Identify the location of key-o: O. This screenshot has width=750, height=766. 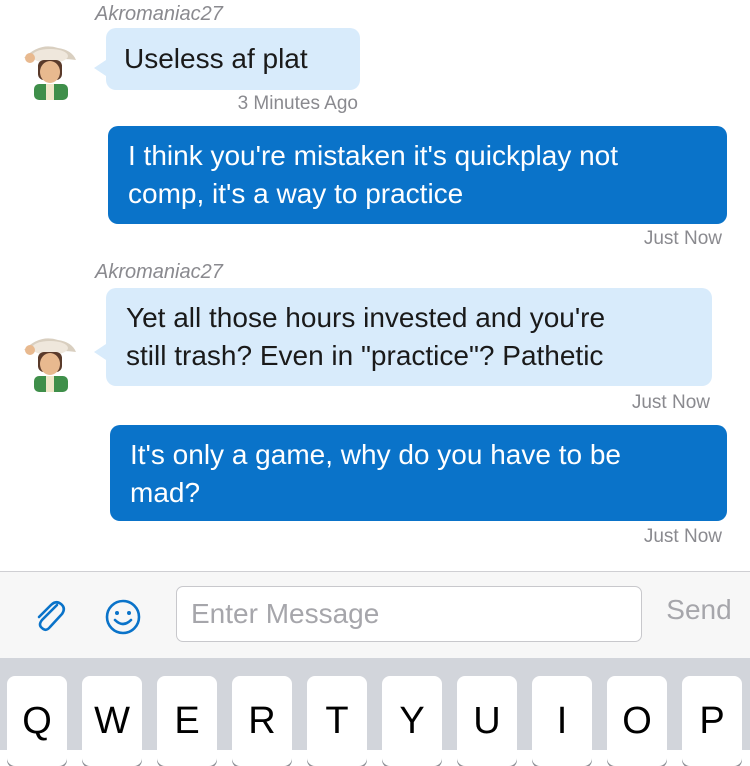
(637, 721).